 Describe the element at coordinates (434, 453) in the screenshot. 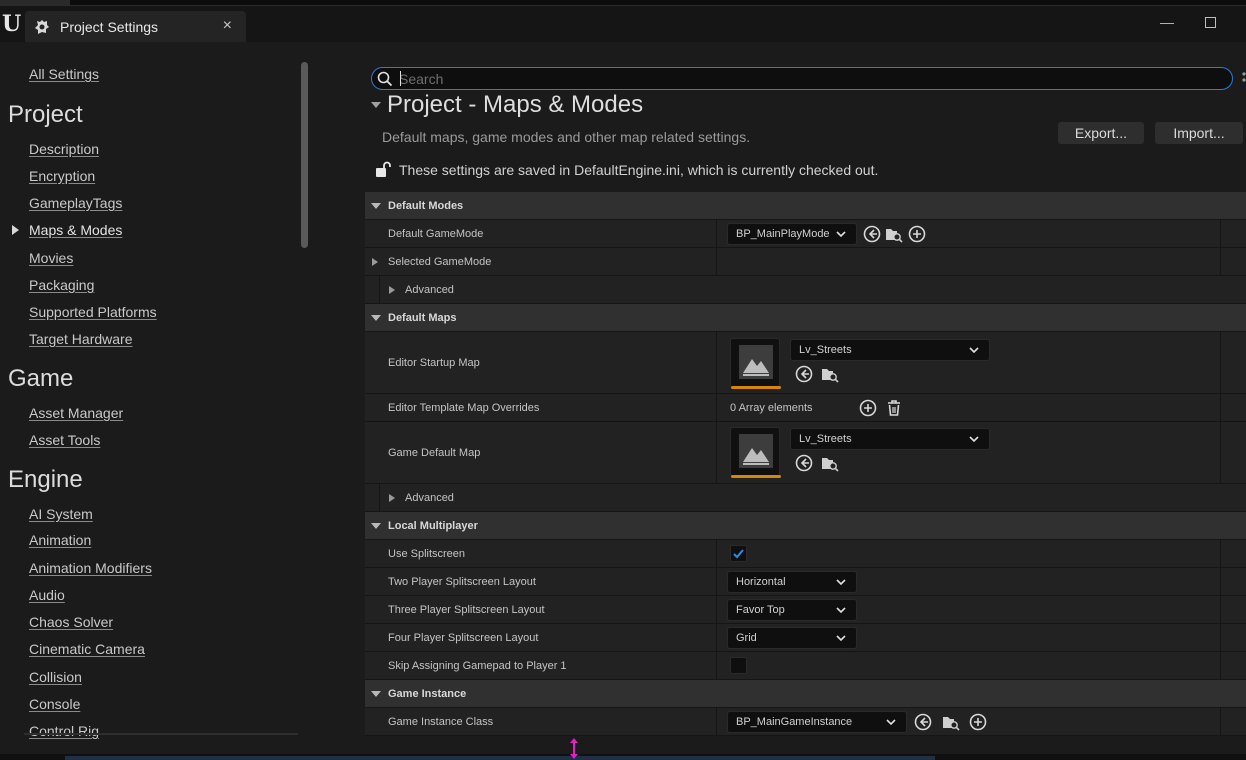

I see `setting-label: Game Default Map` at that location.